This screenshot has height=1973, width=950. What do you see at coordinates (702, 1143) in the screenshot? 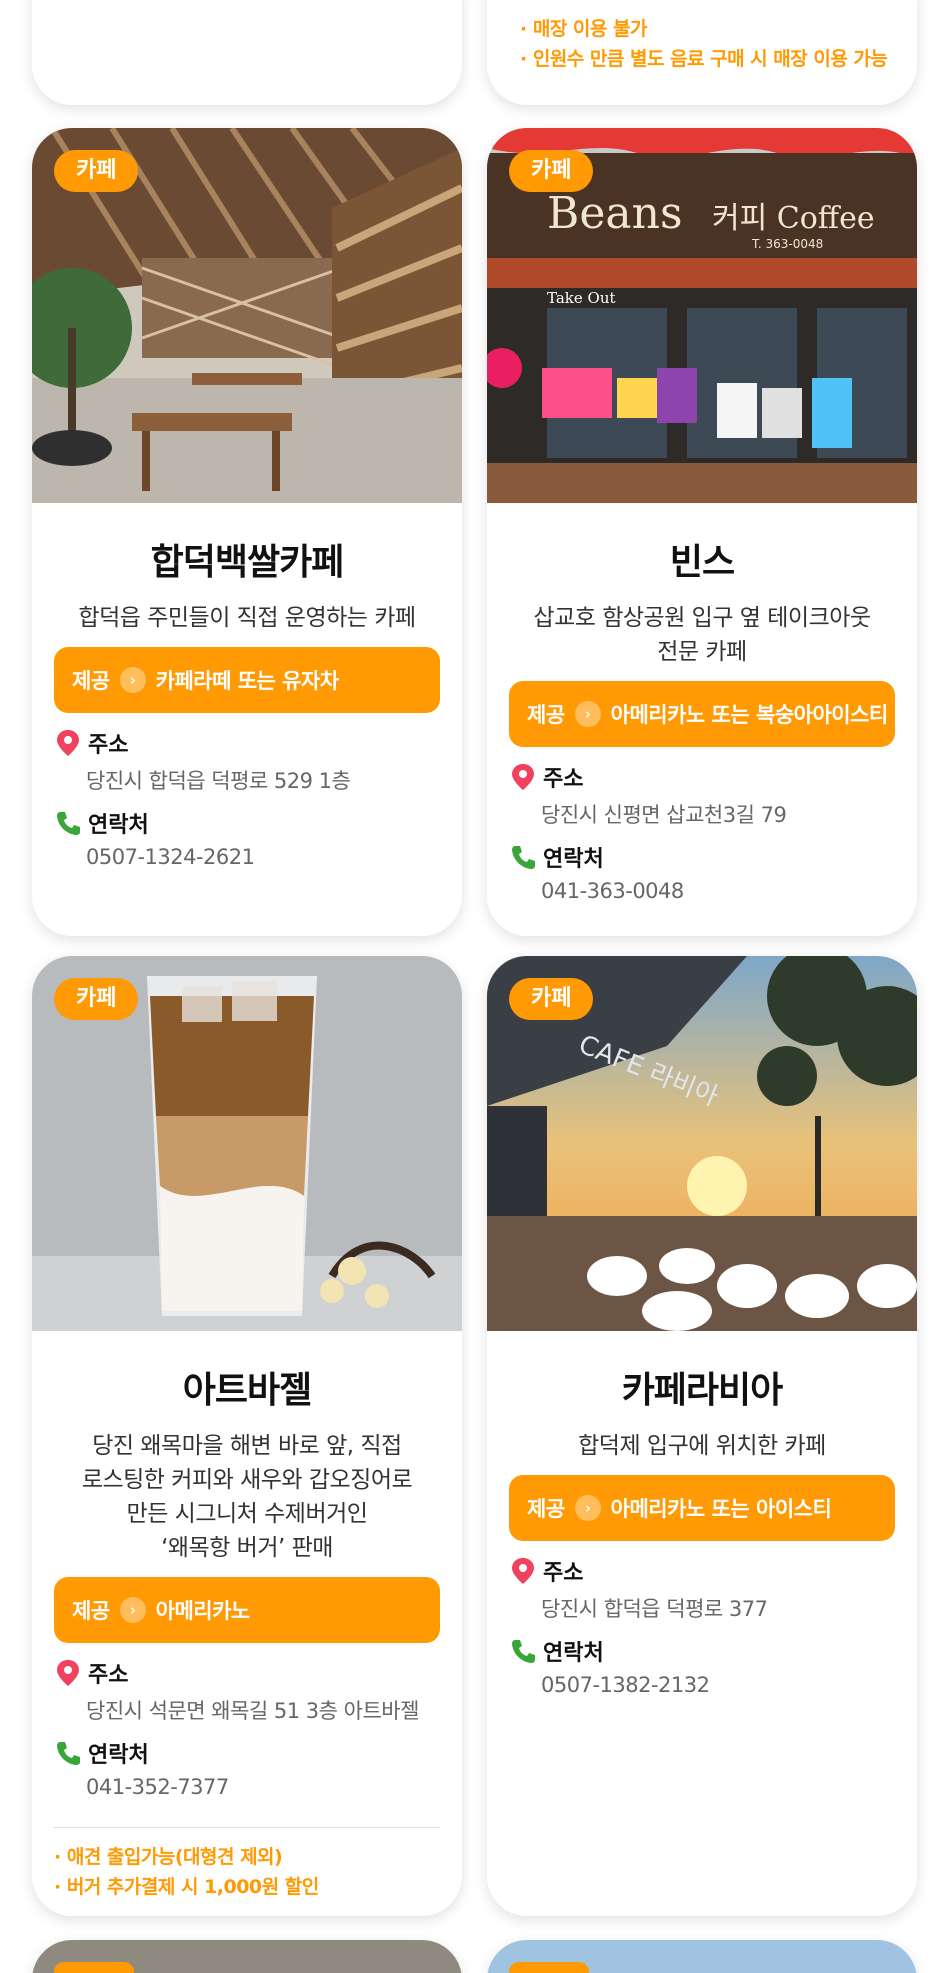
I see `cafe-photo: CAFE 라비아 카페` at bounding box center [702, 1143].